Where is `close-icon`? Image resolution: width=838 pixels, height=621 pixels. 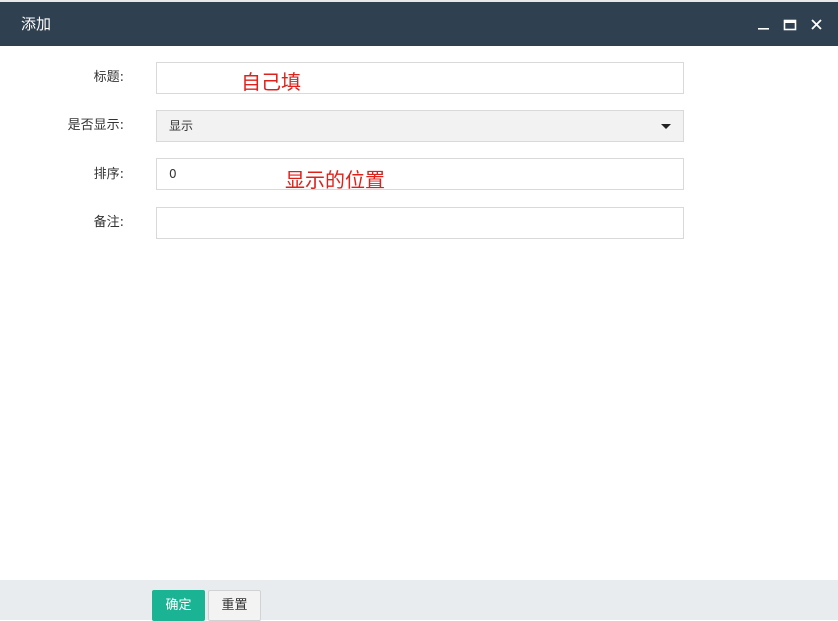 close-icon is located at coordinates (817, 24).